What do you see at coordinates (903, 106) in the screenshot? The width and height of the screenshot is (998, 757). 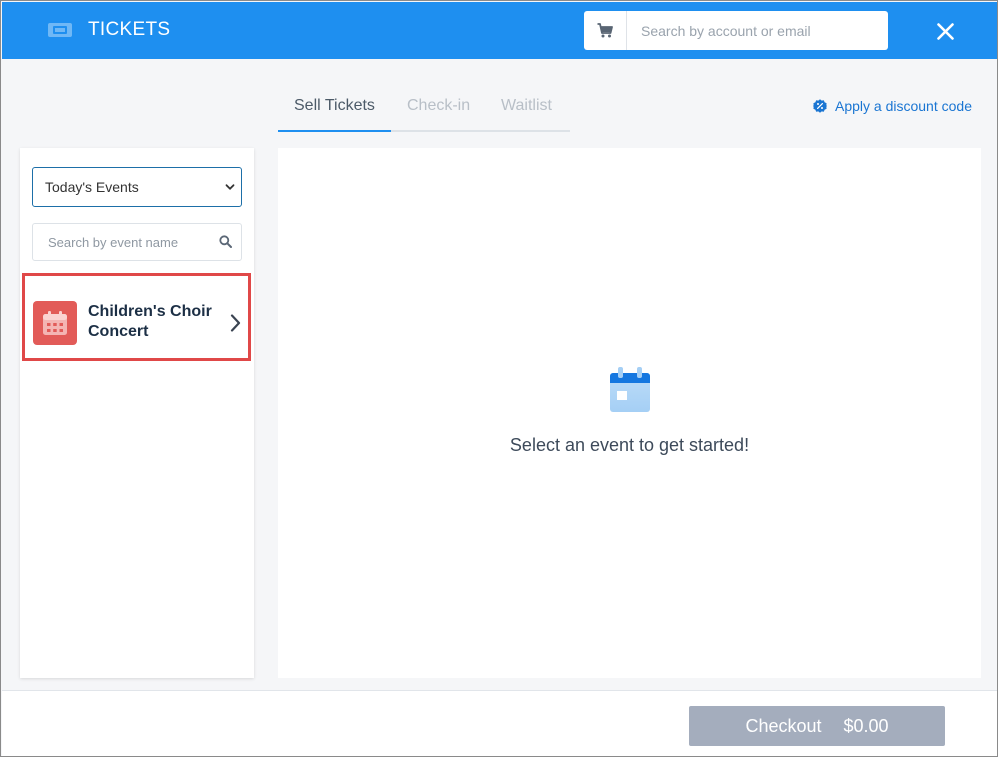 I see `discount-label: Apply a discount code` at bounding box center [903, 106].